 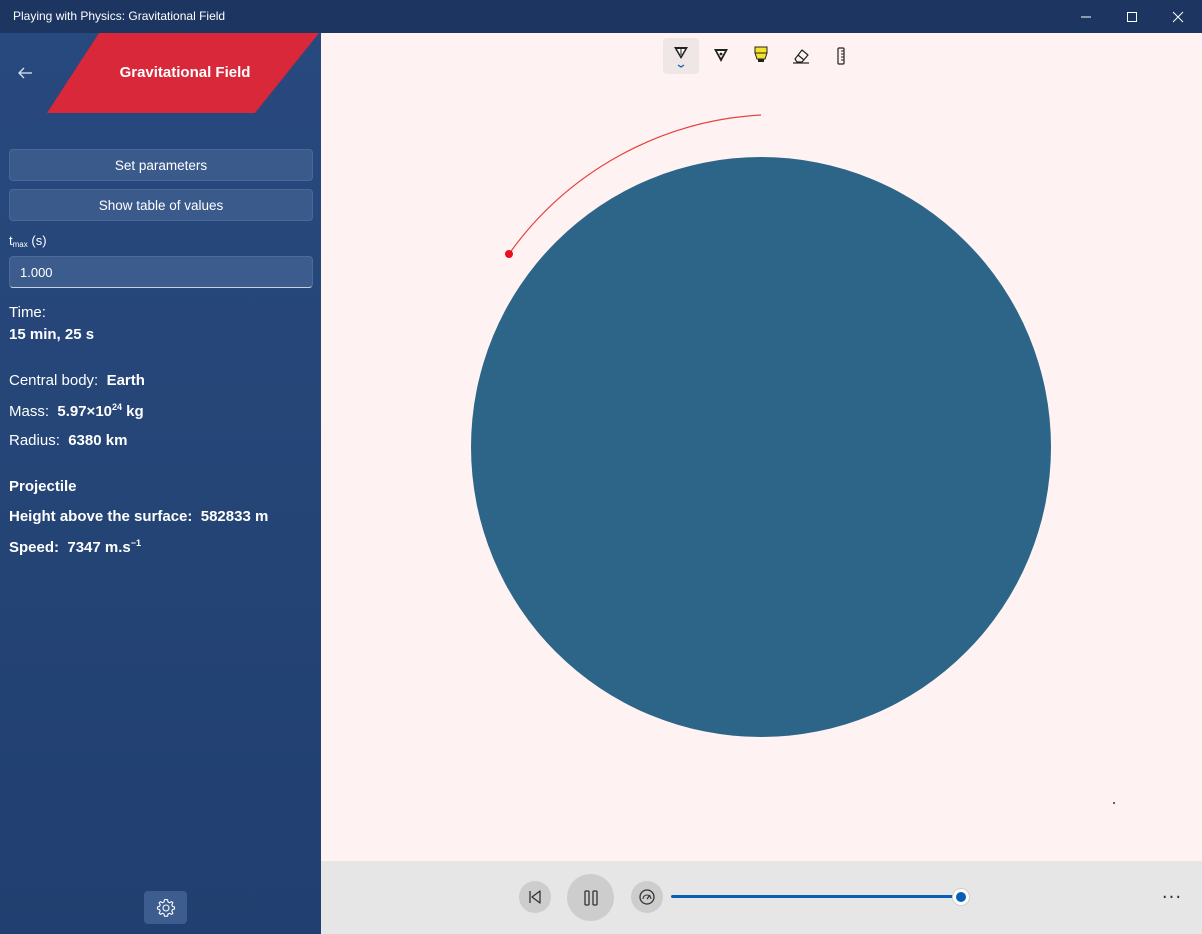 I want to click on pause-button, so click(x=590, y=897).